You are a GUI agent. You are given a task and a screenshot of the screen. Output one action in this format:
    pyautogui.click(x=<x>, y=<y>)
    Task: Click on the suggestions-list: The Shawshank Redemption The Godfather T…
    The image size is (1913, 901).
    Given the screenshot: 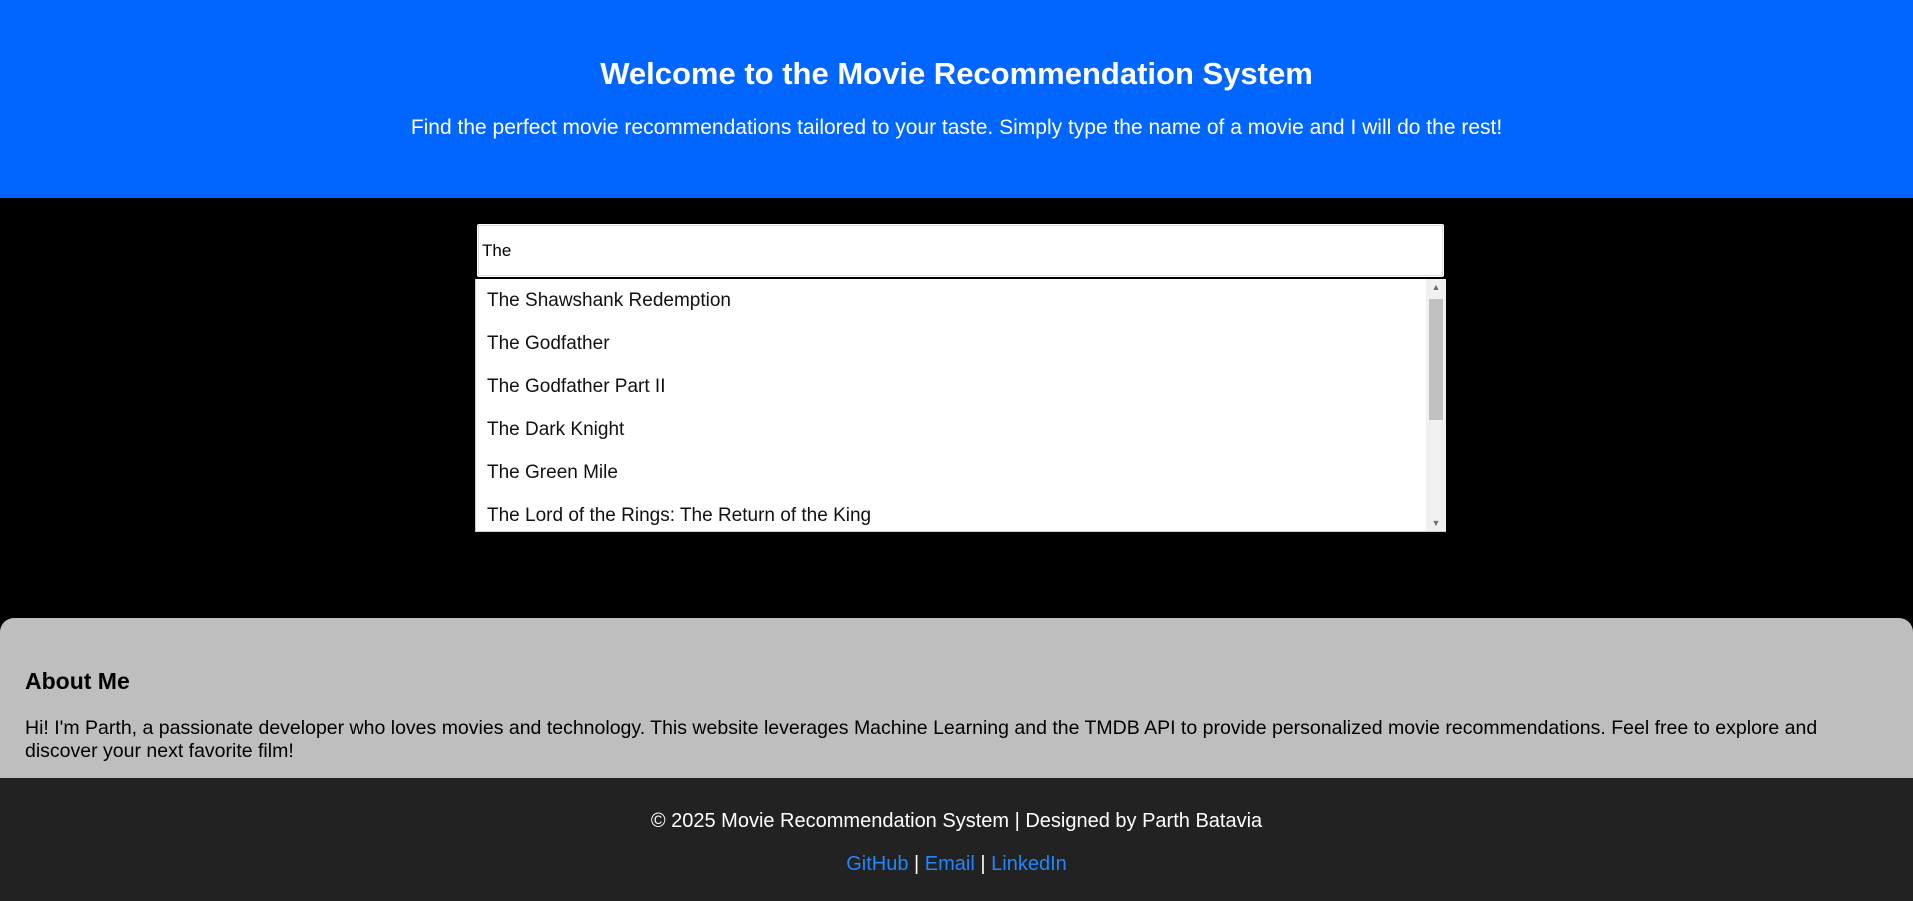 What is the action you would take?
    pyautogui.click(x=951, y=405)
    